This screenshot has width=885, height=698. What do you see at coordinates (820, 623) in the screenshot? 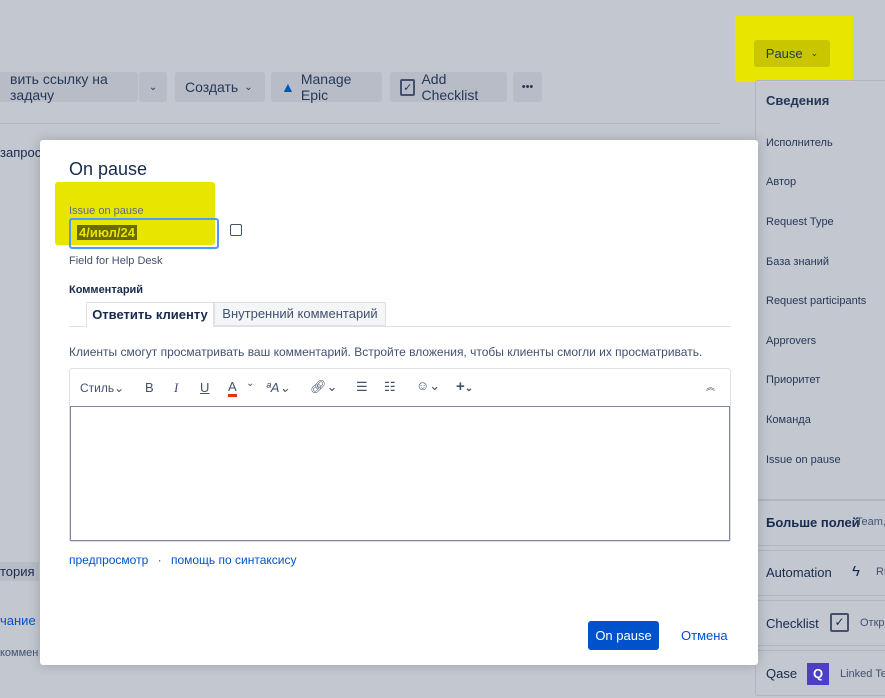
I see `checklist-panel: Checklist ✓ Откр` at bounding box center [820, 623].